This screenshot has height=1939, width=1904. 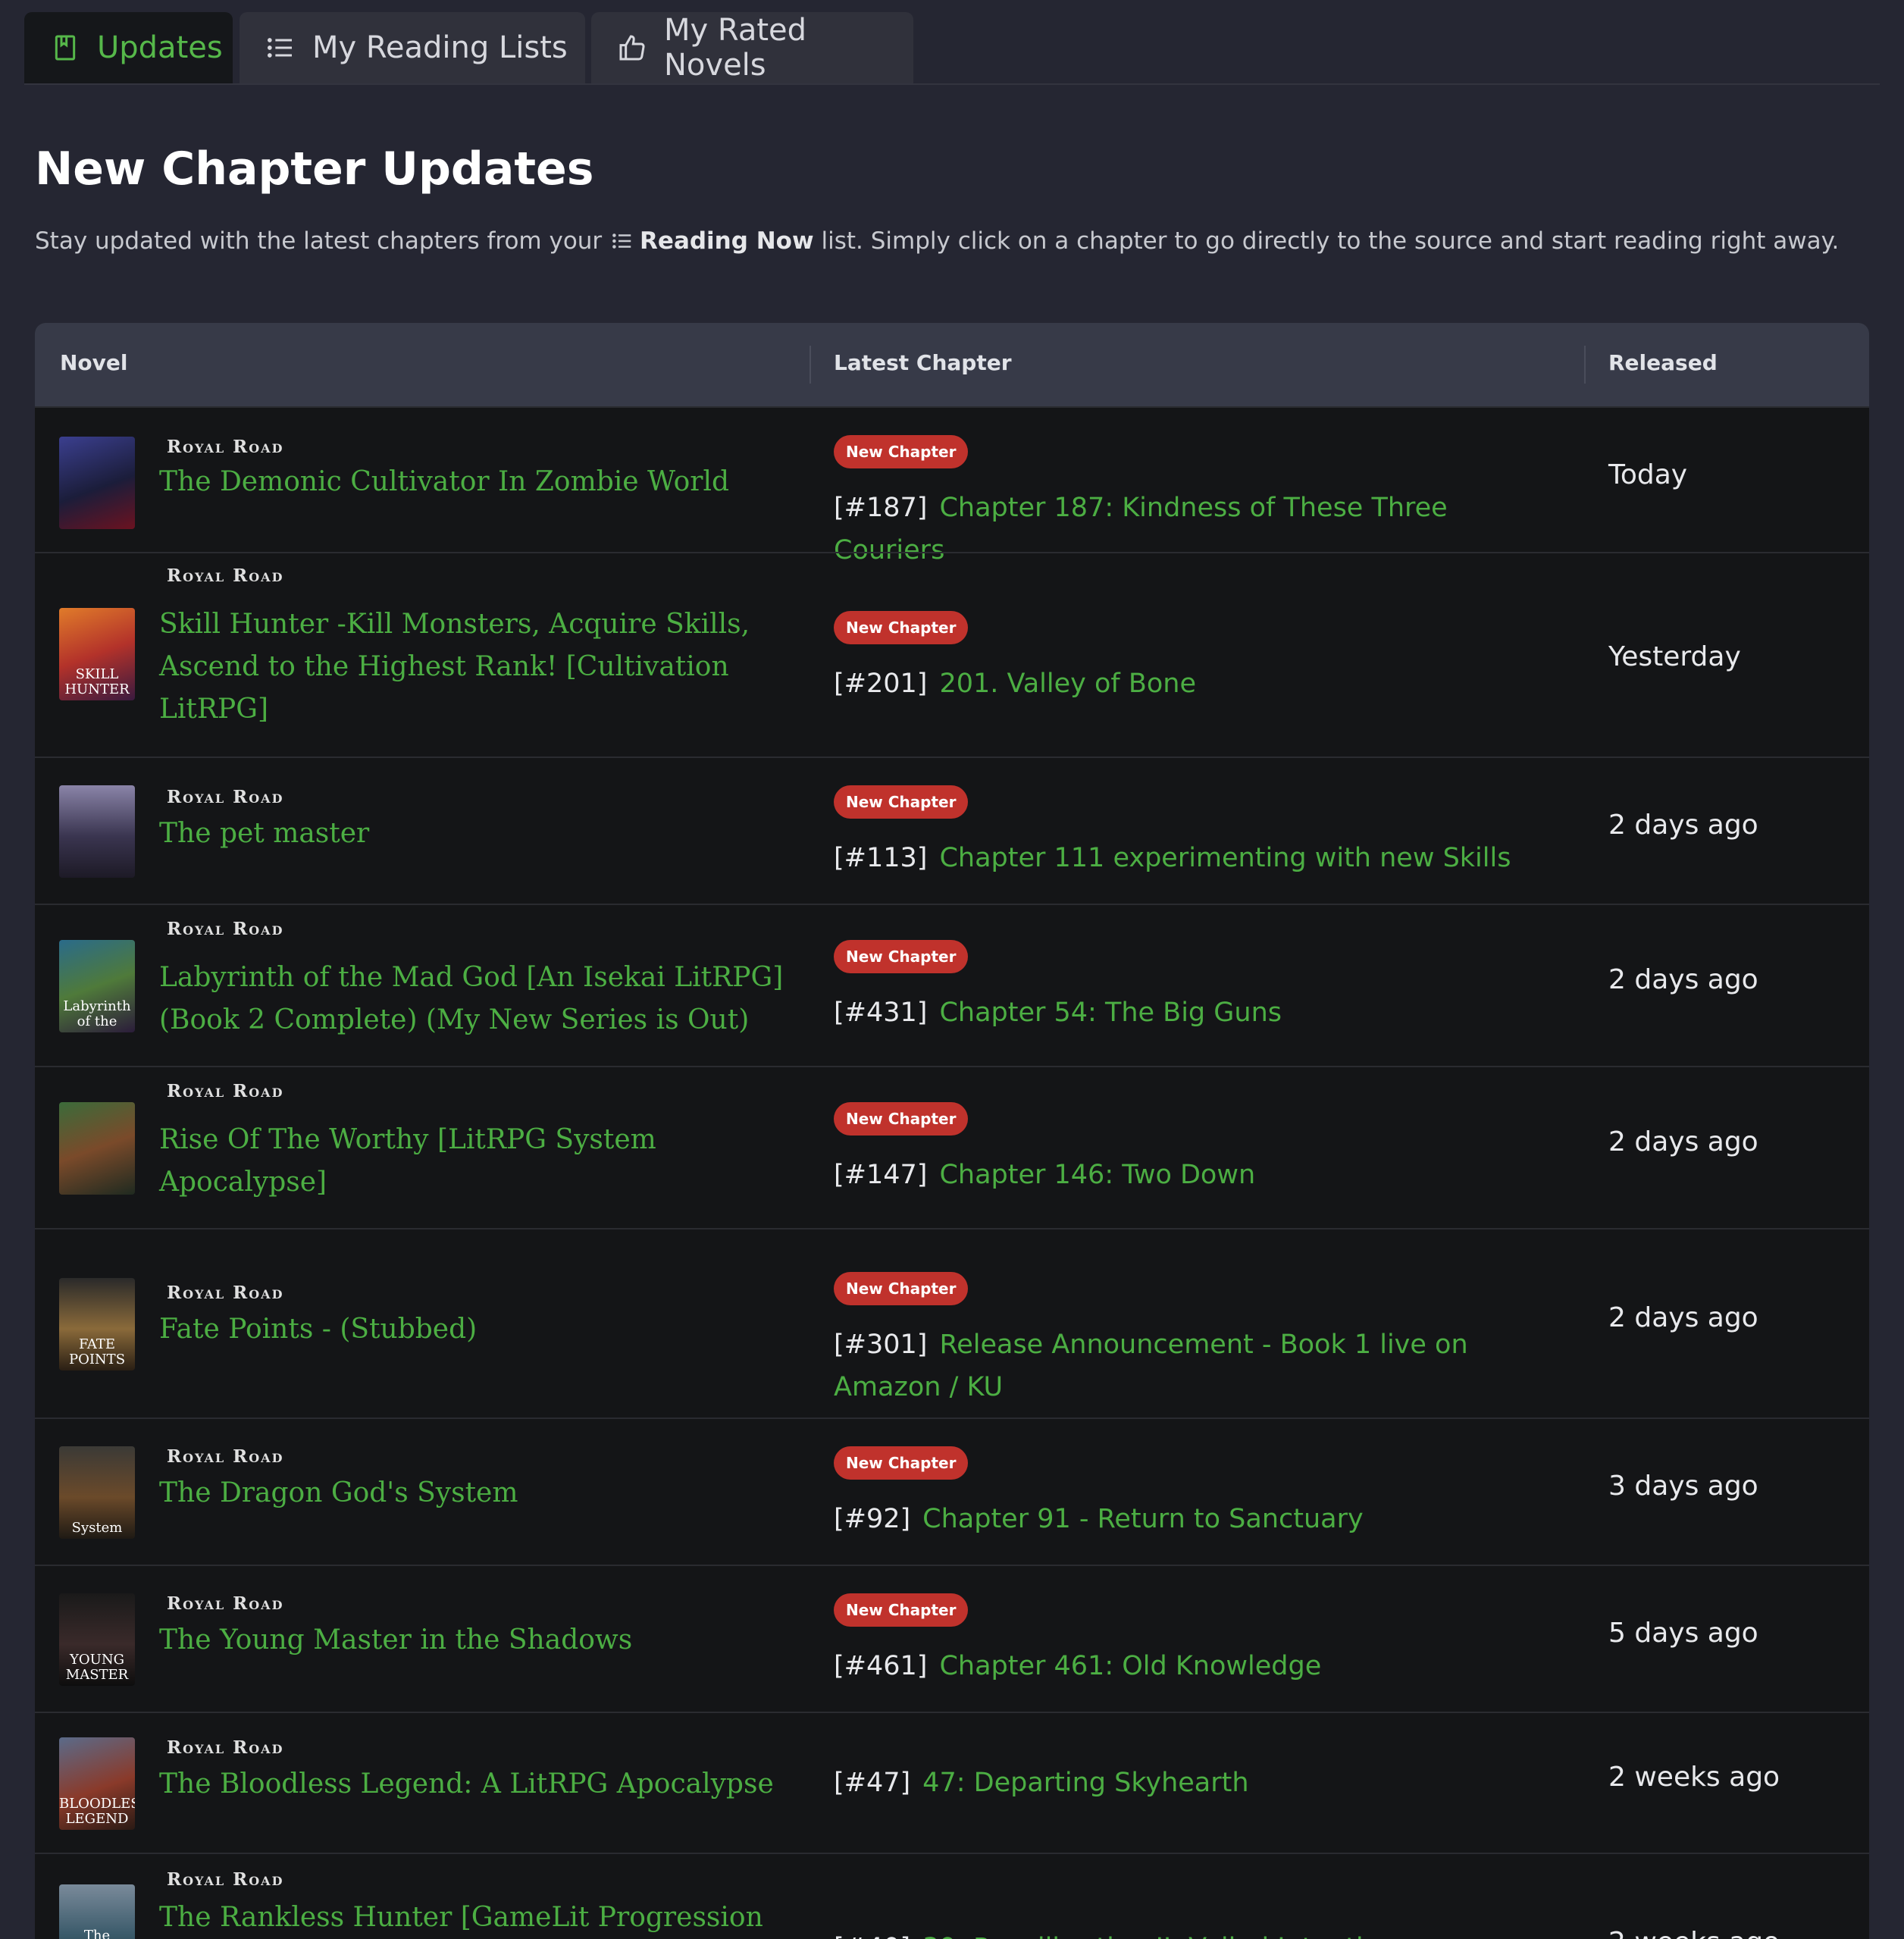 What do you see at coordinates (97, 654) in the screenshot?
I see `novel-cover-image: SKILL HUNTER` at bounding box center [97, 654].